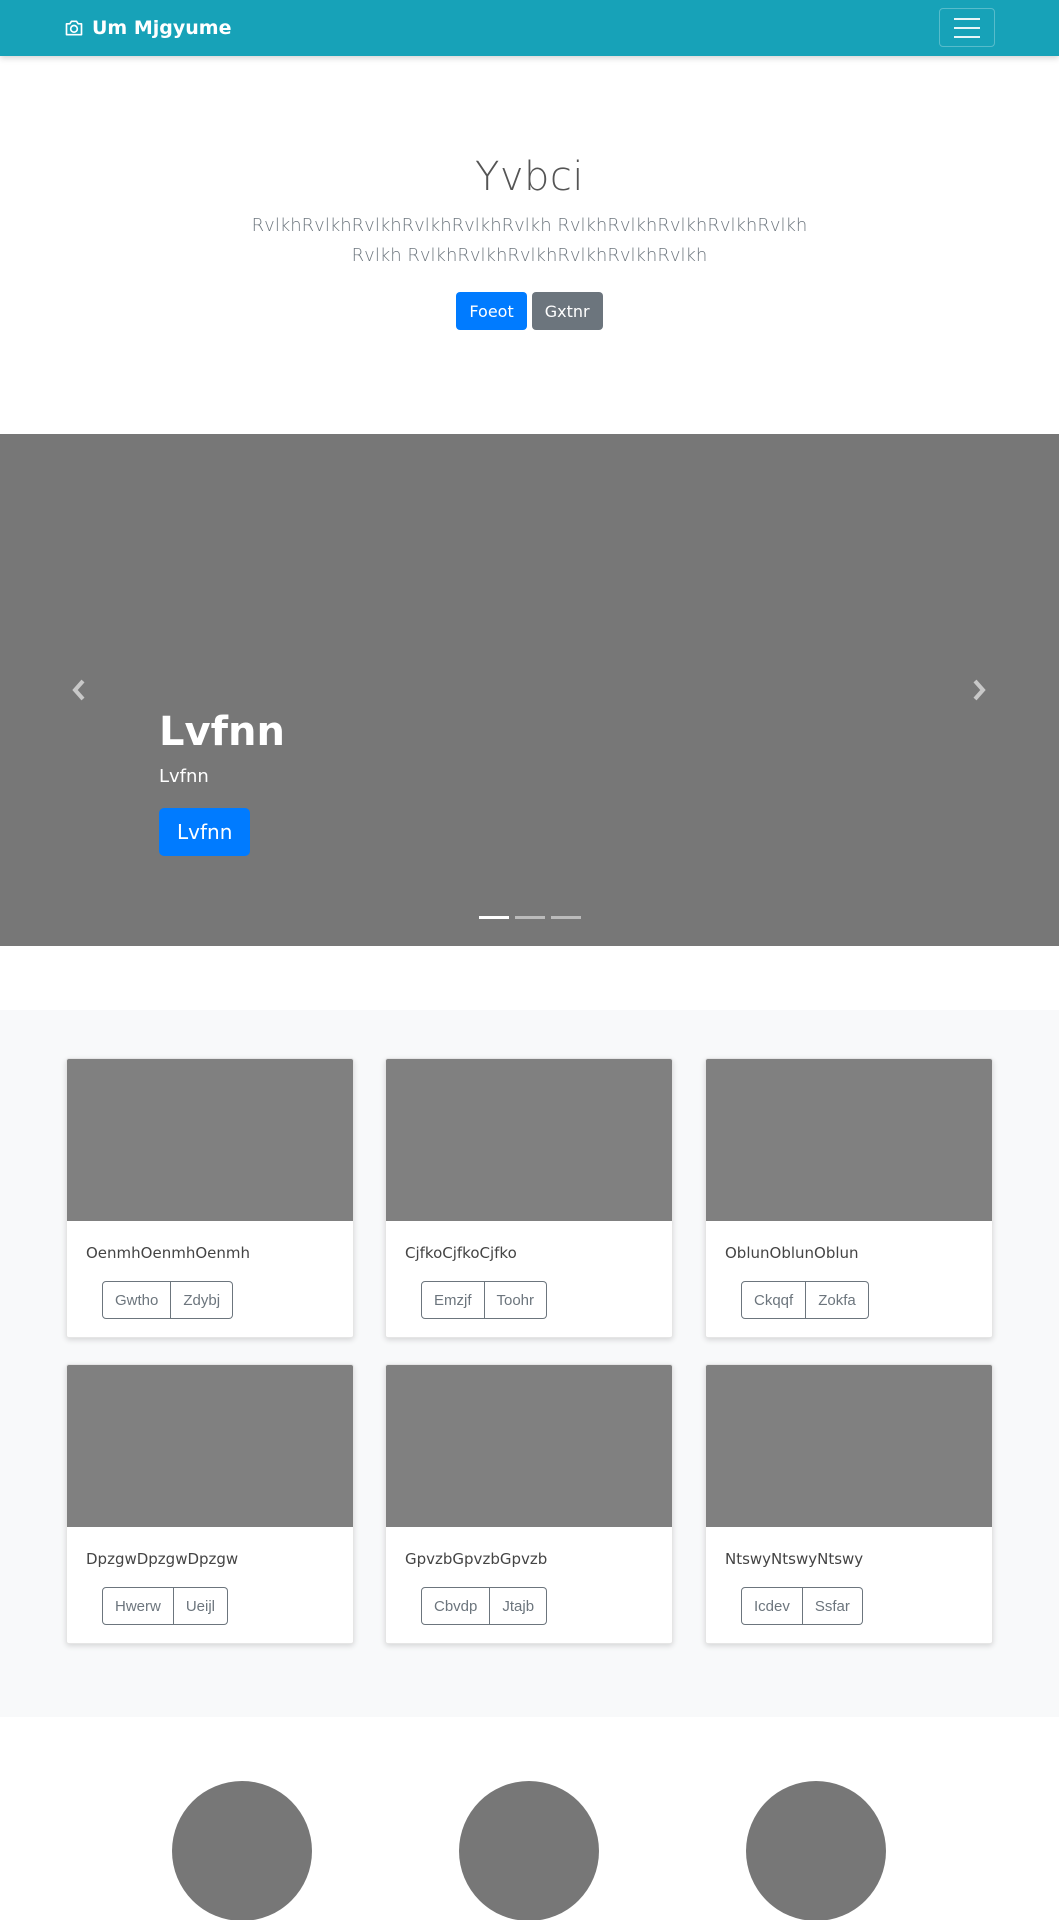  Describe the element at coordinates (519, 1606) in the screenshot. I see `card-button: Jtajb` at that location.